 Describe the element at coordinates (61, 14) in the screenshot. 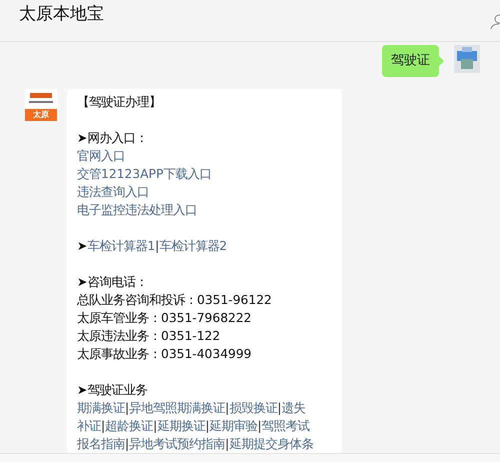

I see `chat-title: 太原本地宝` at that location.